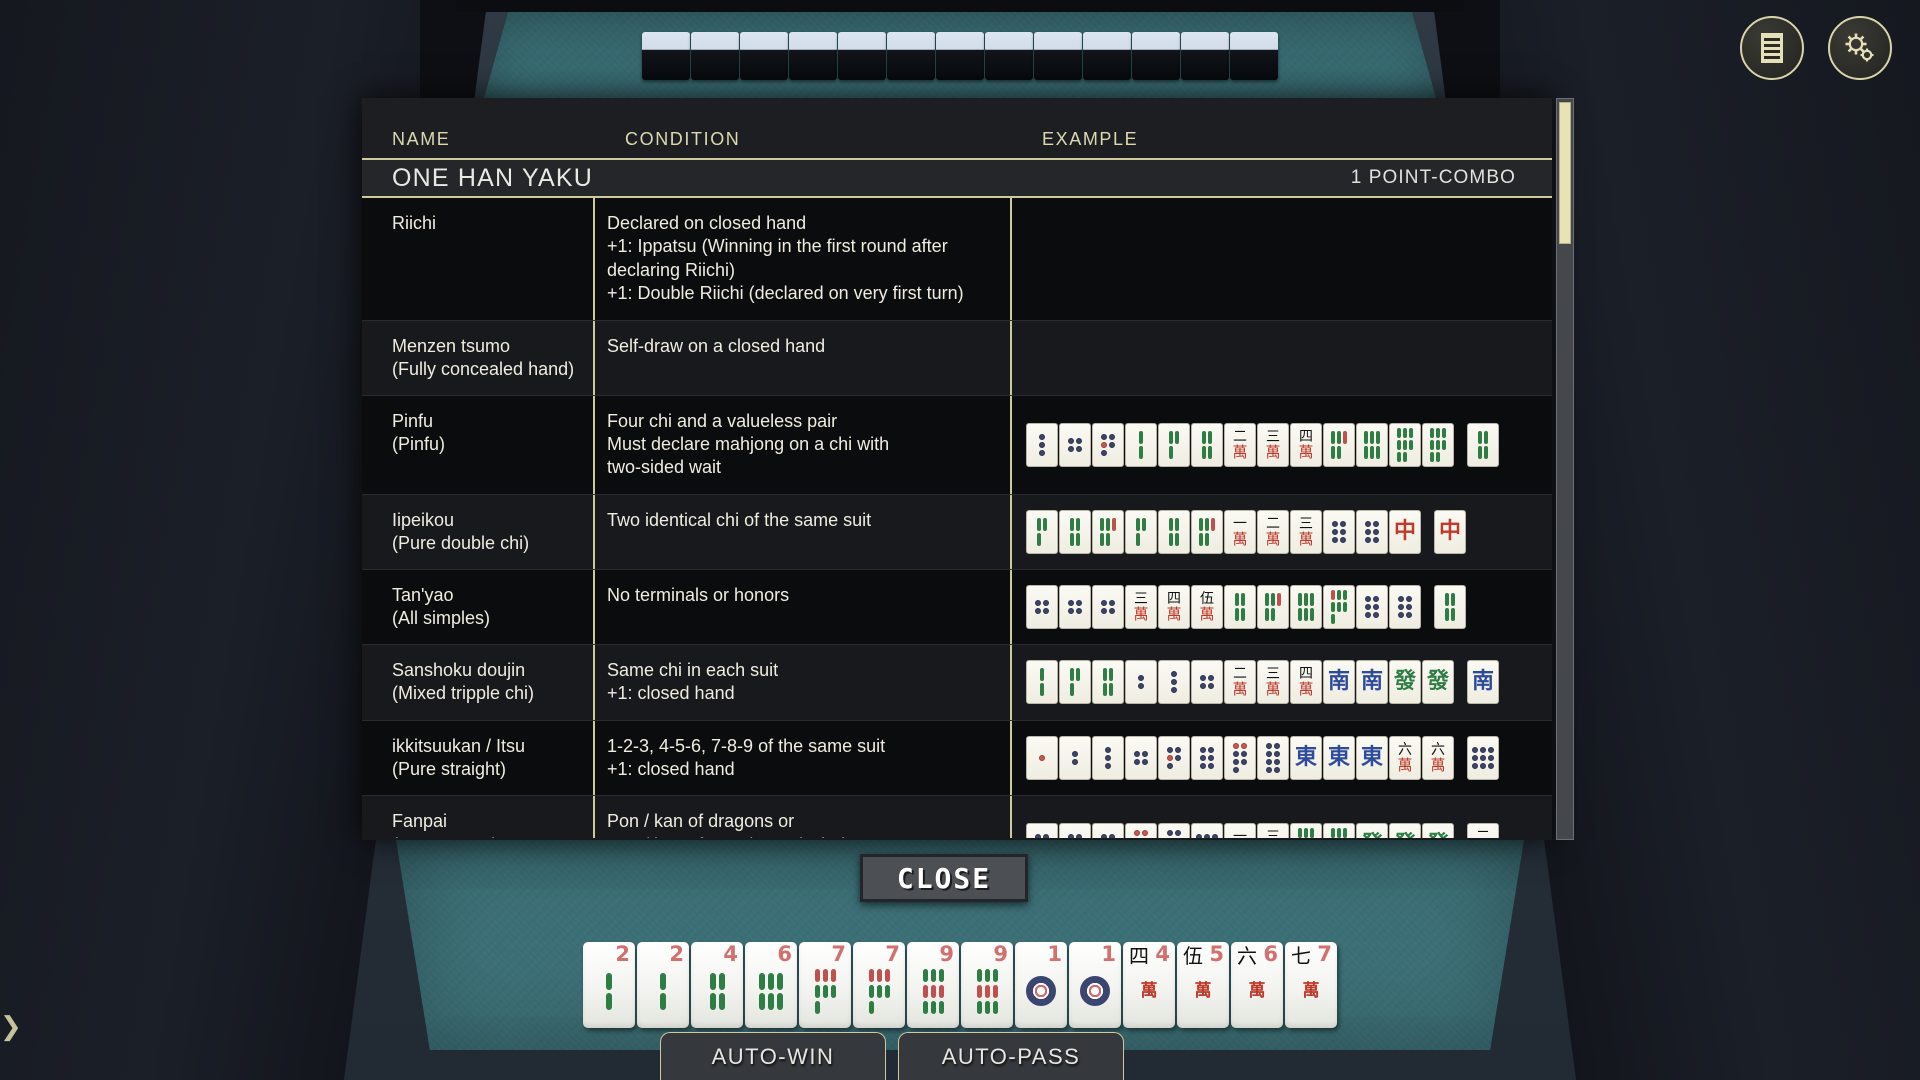 The image size is (1920, 1080). What do you see at coordinates (1433, 177) in the screenshot?
I see `section-points: 1 POINT-COMBO` at bounding box center [1433, 177].